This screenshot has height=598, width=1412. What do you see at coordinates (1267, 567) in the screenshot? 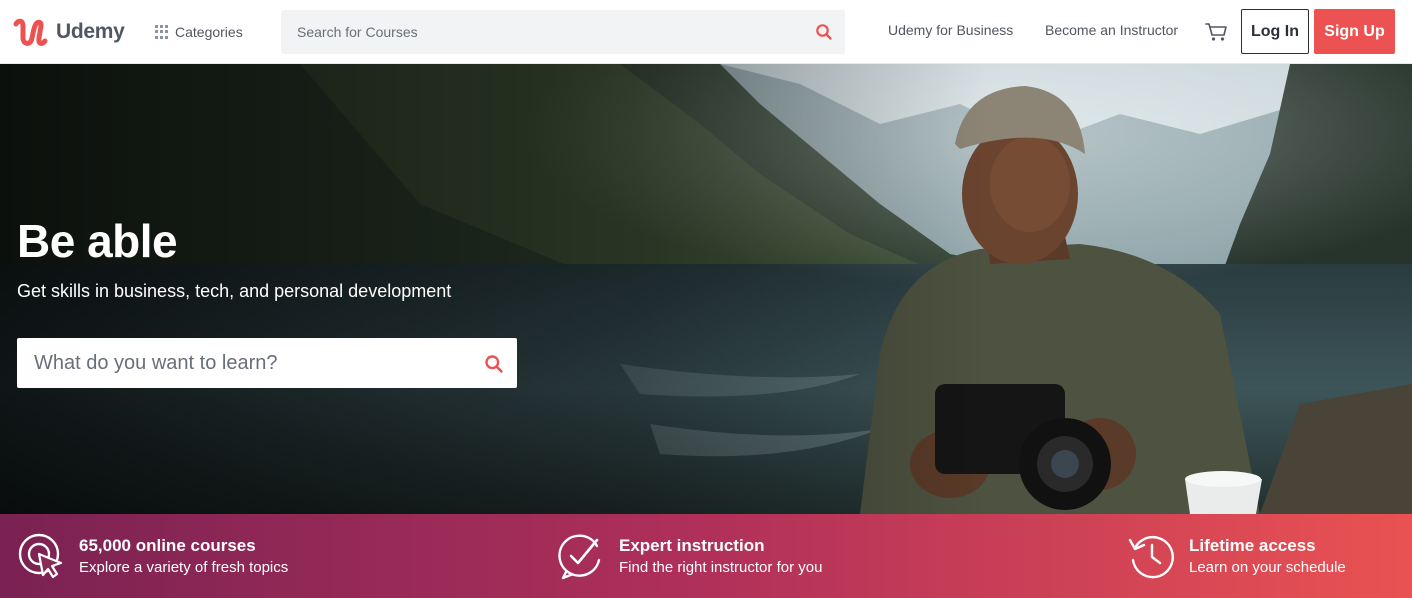
I see `feature-subtitle: Learn on your schedule` at bounding box center [1267, 567].